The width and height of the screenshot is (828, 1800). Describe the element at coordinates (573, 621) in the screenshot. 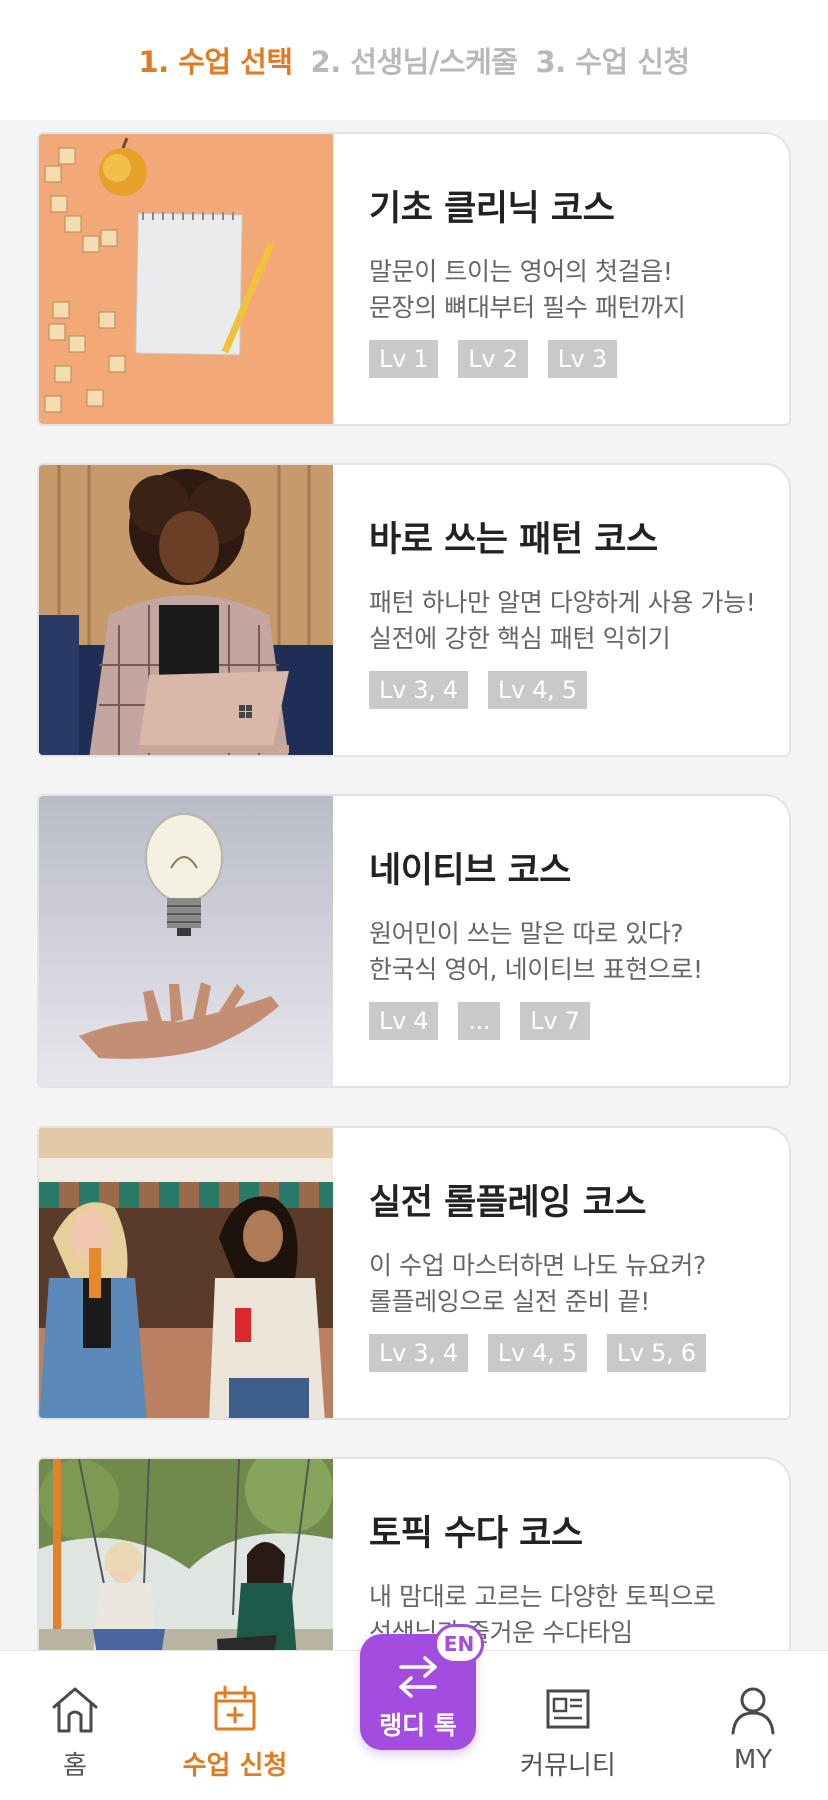

I see `course-description: 패턴 하나만 알면 다양하게 사용 가능! 실전에 강한 핵심 패턴 익히기` at that location.